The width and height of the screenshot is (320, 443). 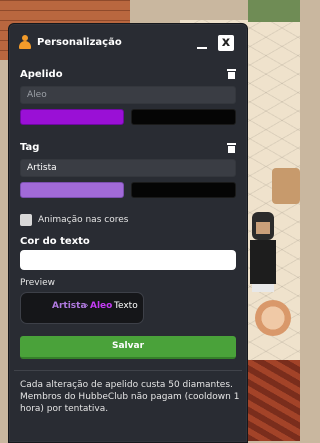 I want to click on preview-chat-bubble: Artista › Aleo Texto, so click(x=82, y=308).